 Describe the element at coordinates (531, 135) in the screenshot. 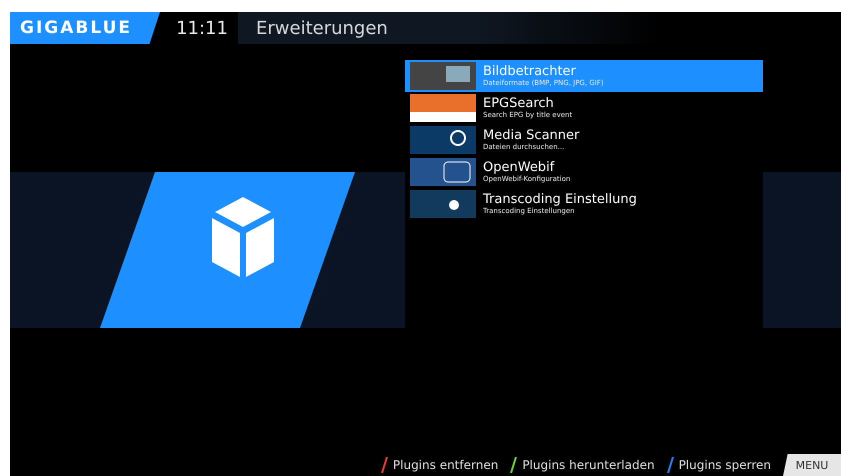

I see `plugin-name: Media Scanner` at that location.